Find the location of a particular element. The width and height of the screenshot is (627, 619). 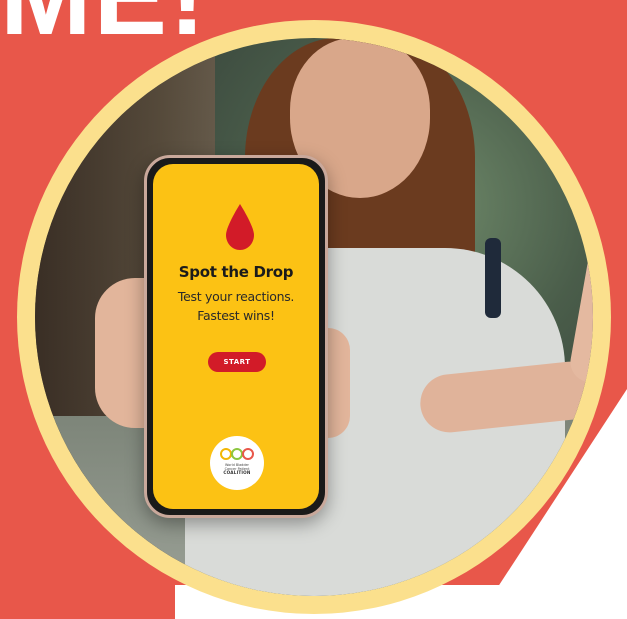

blood-drop-icon is located at coordinates (240, 227).